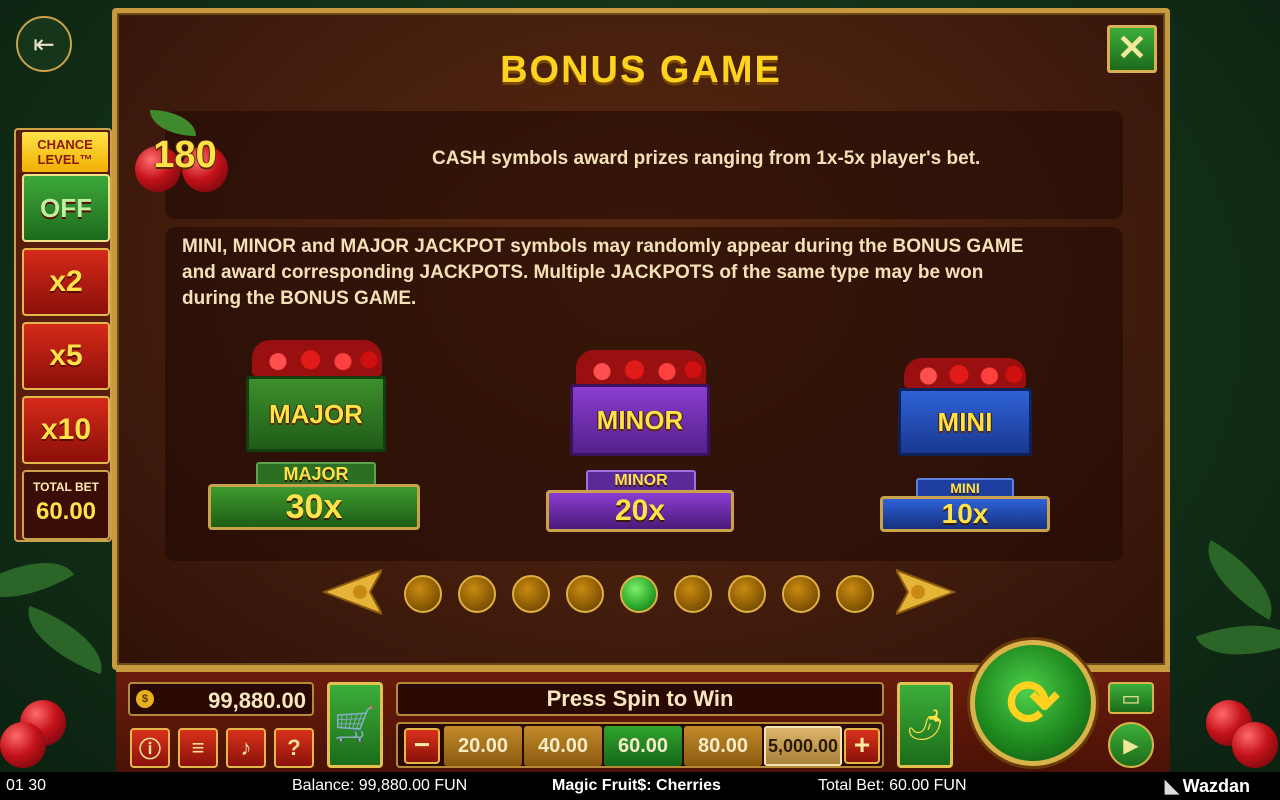  I want to click on cart-icon: 🛒, so click(355, 725).